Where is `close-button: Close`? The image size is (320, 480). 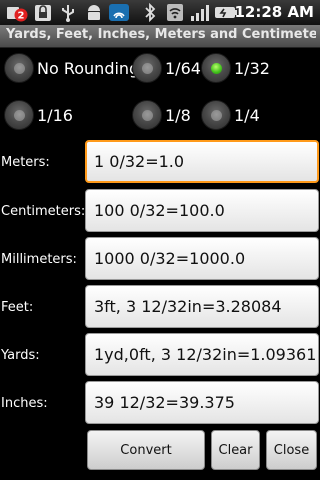
close-button: Close is located at coordinates (291, 450).